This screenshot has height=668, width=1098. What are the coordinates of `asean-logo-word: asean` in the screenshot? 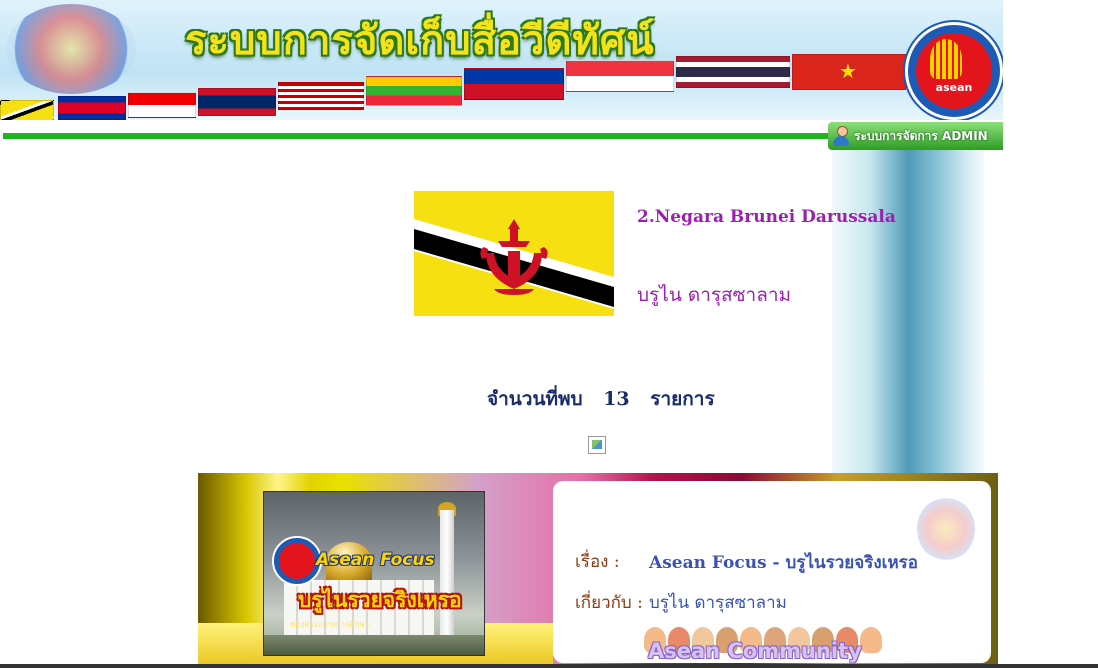 It's located at (954, 87).